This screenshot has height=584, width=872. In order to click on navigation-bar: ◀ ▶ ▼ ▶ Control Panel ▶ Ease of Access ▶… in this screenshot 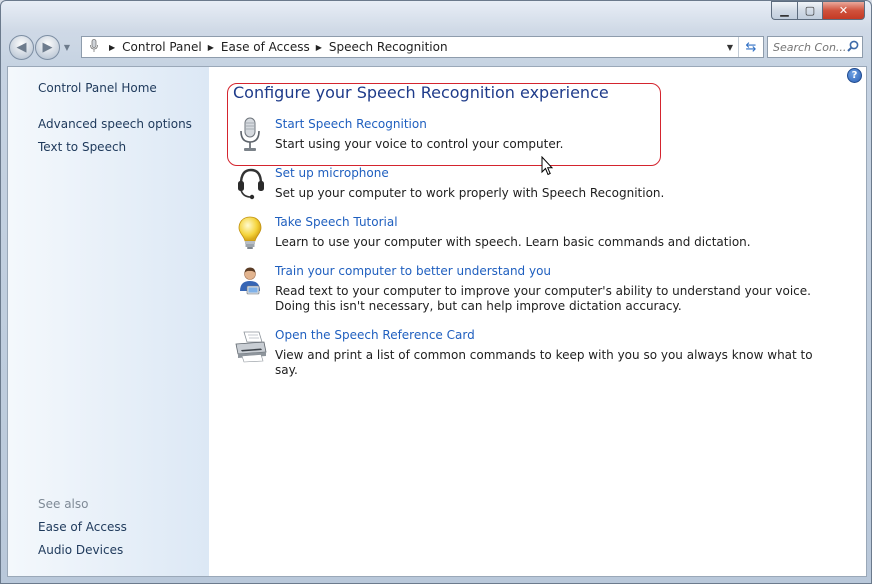, I will do `click(436, 47)`.